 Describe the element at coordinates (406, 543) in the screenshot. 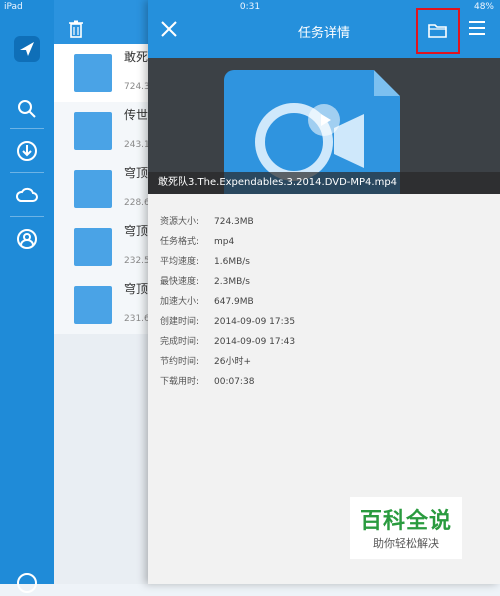

I see `watermark-tagline: 助你轻松解决` at that location.